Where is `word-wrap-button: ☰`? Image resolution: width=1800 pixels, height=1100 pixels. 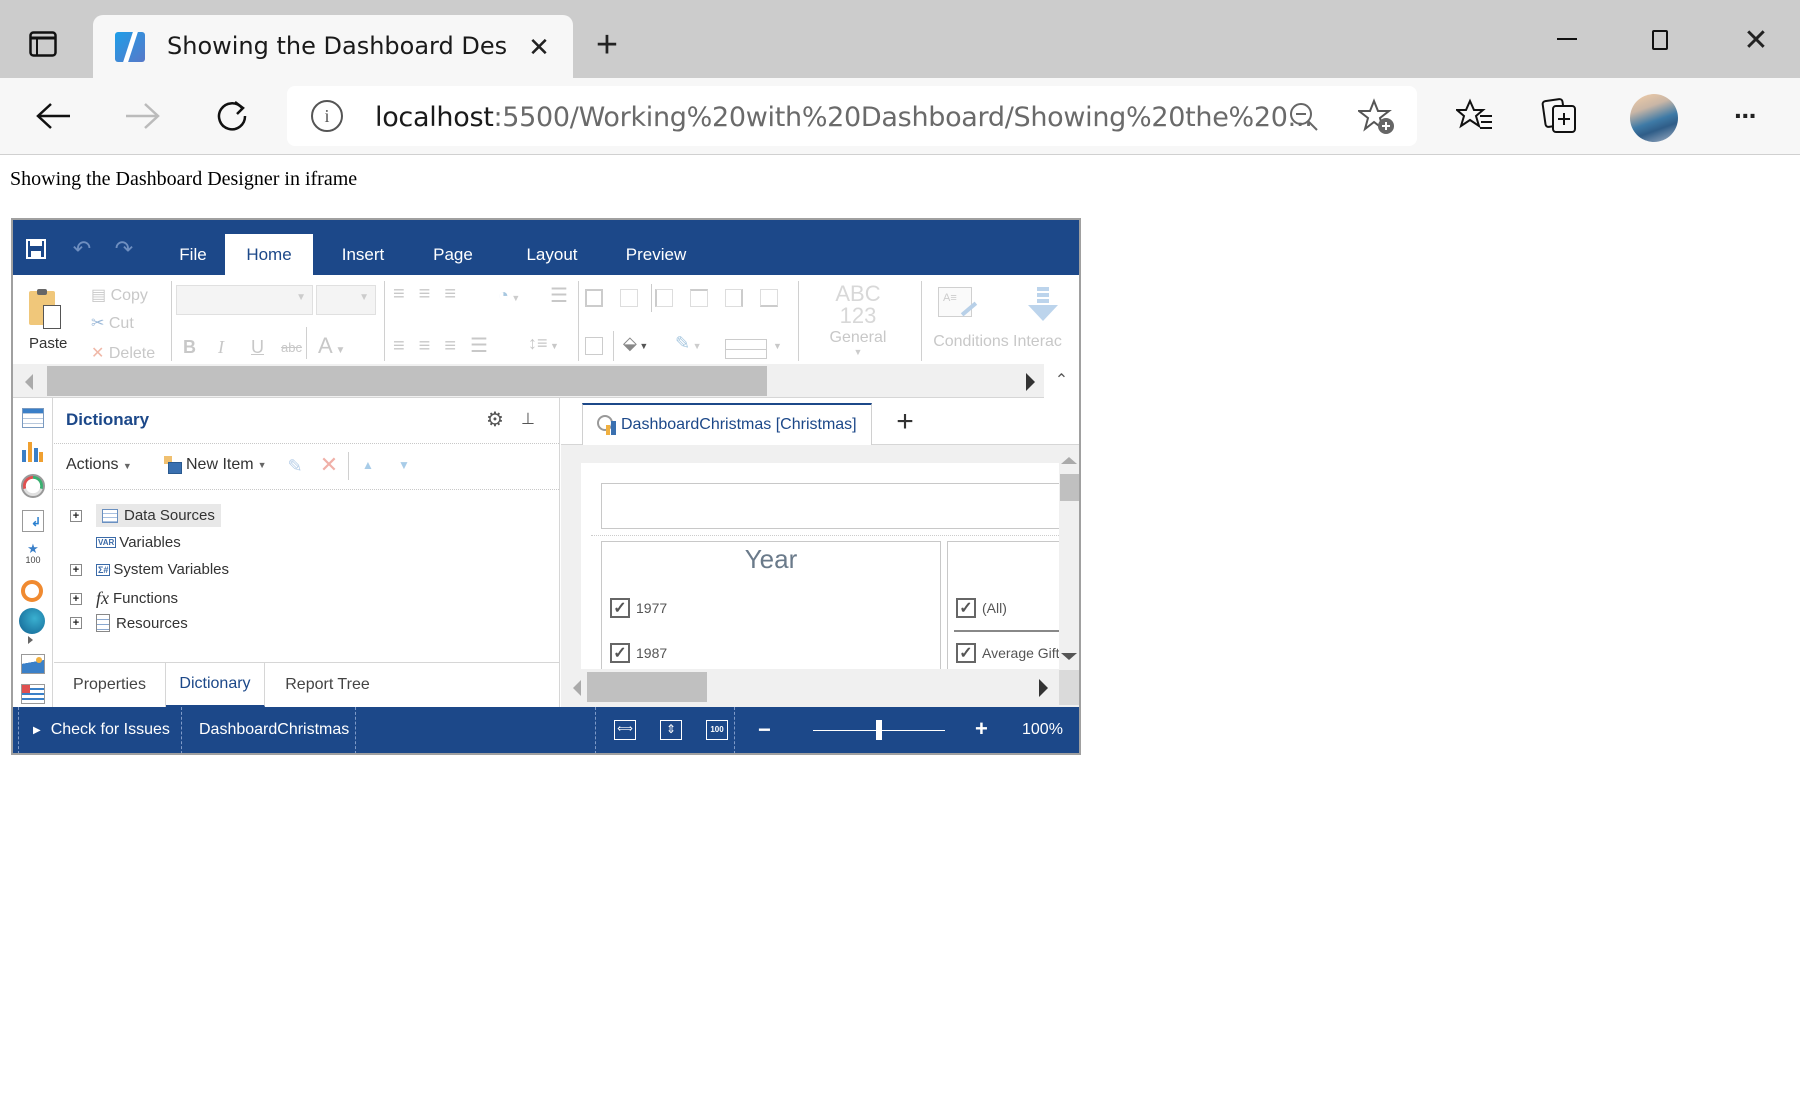 word-wrap-button: ☰ is located at coordinates (559, 295).